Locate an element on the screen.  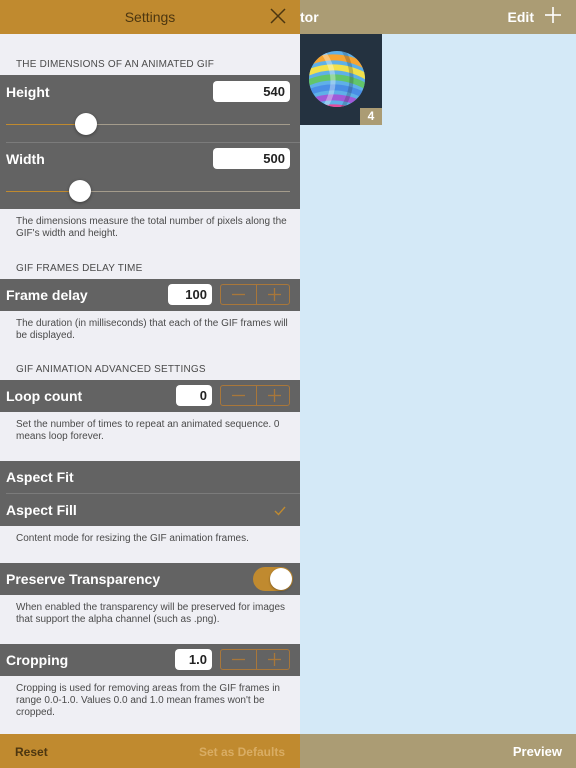
close-icon is located at coordinates (278, 16).